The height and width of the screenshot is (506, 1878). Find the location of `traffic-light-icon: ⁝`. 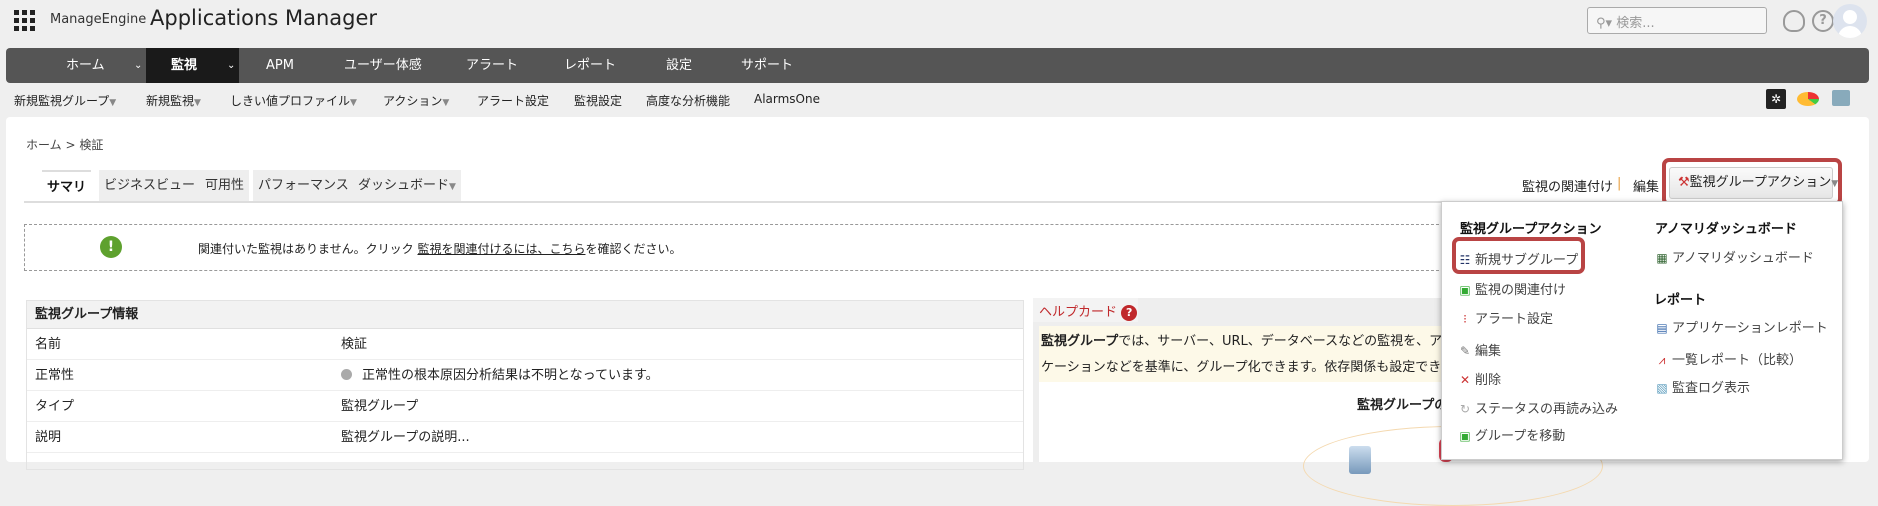

traffic-light-icon: ⁝ is located at coordinates (1465, 319).